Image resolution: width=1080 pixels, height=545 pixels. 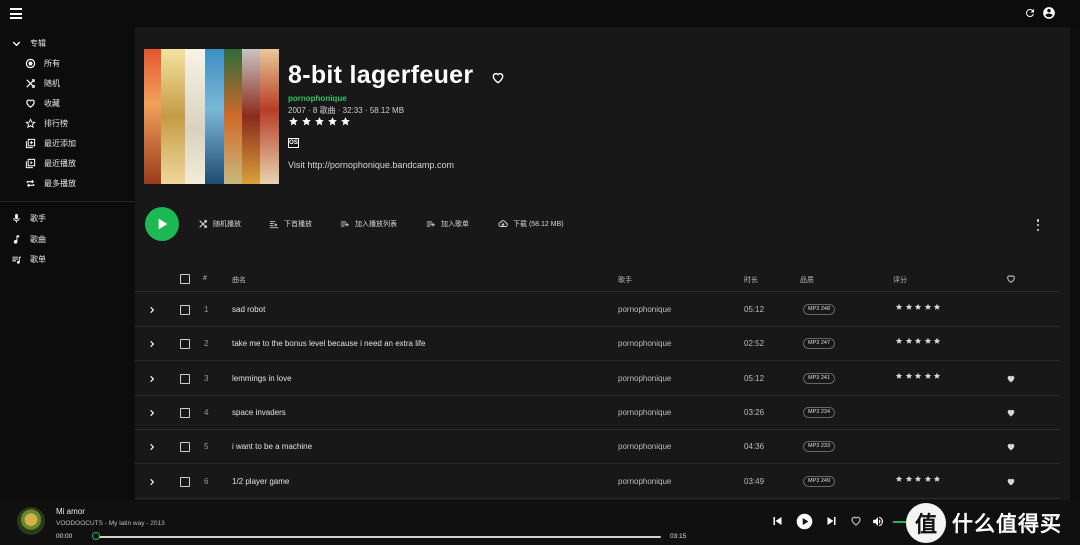 I want to click on track-title: space invaders, so click(x=259, y=412).